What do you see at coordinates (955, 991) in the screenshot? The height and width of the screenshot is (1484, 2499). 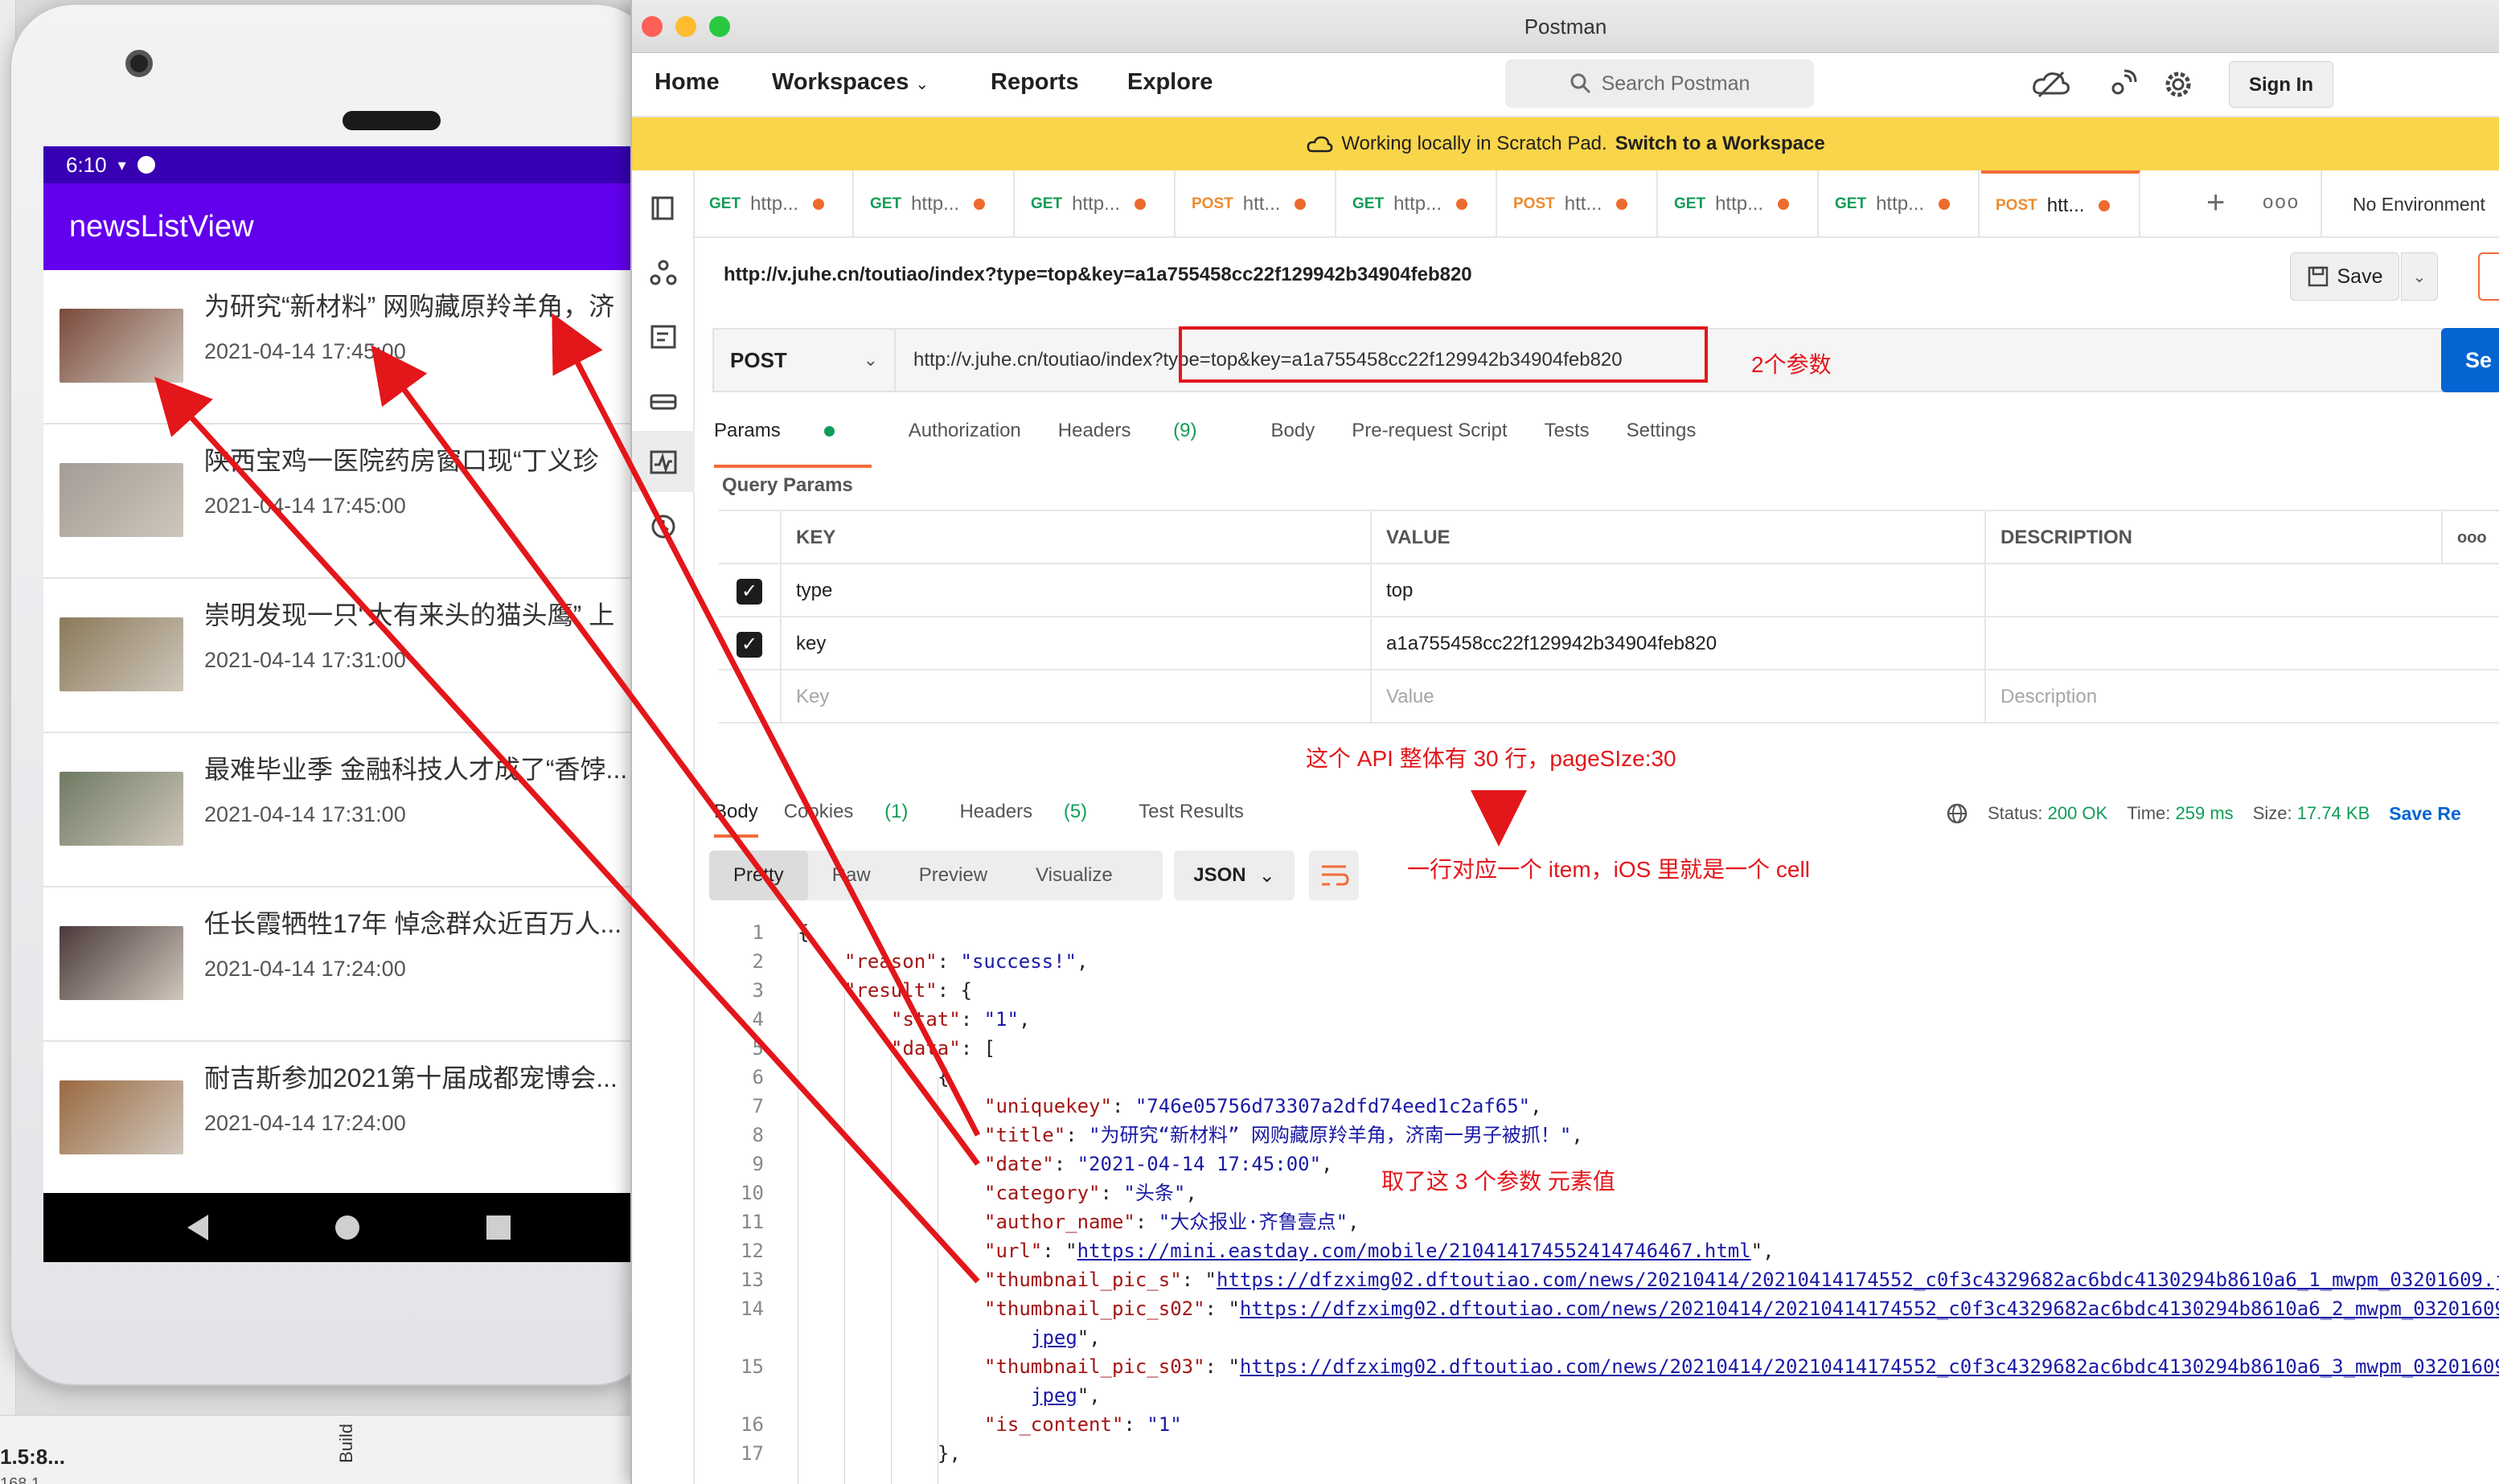 I see `code-token: : {` at bounding box center [955, 991].